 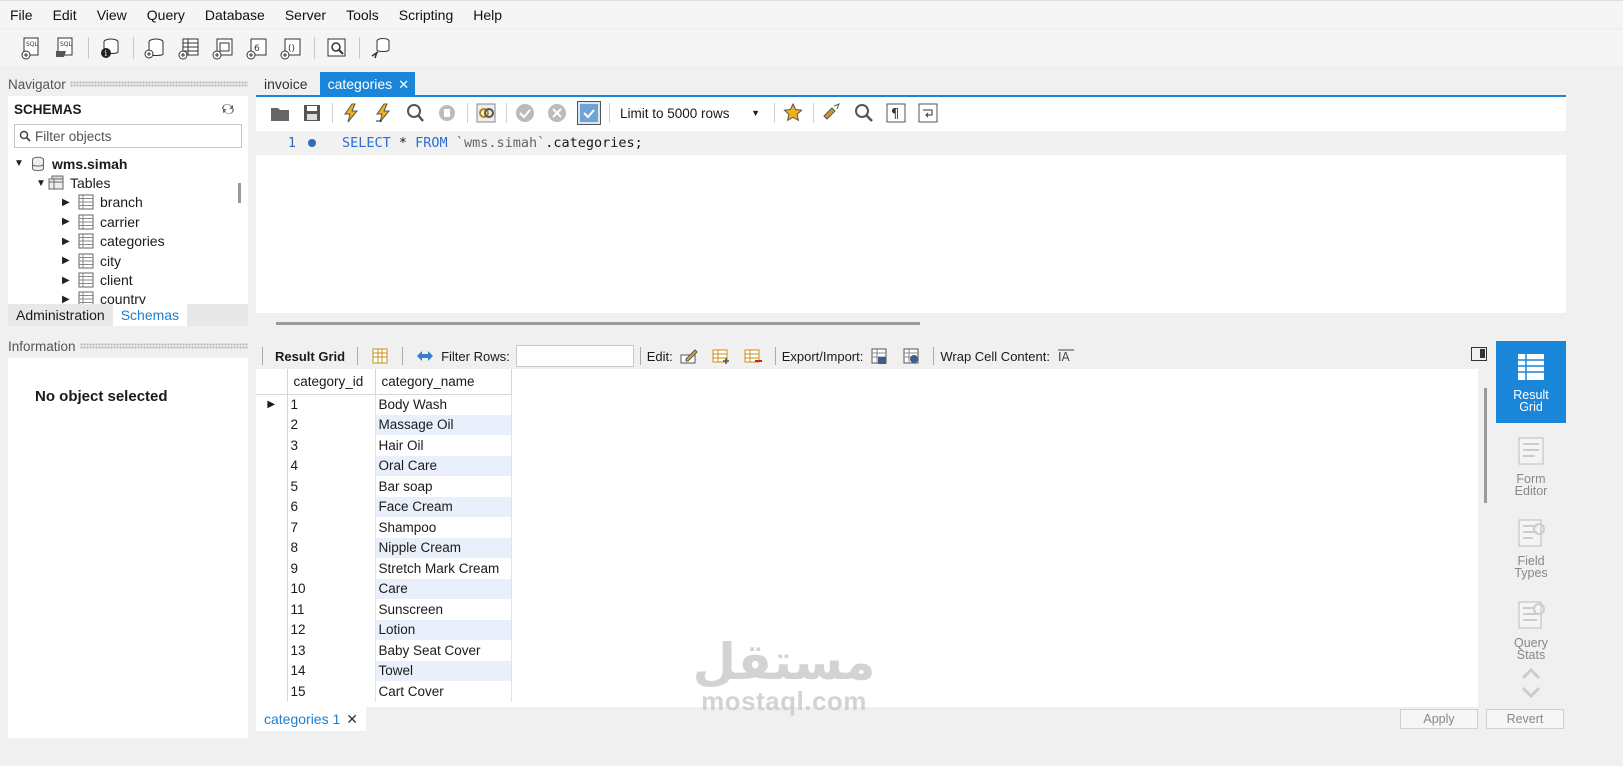 I want to click on menu-help: Help, so click(x=487, y=15).